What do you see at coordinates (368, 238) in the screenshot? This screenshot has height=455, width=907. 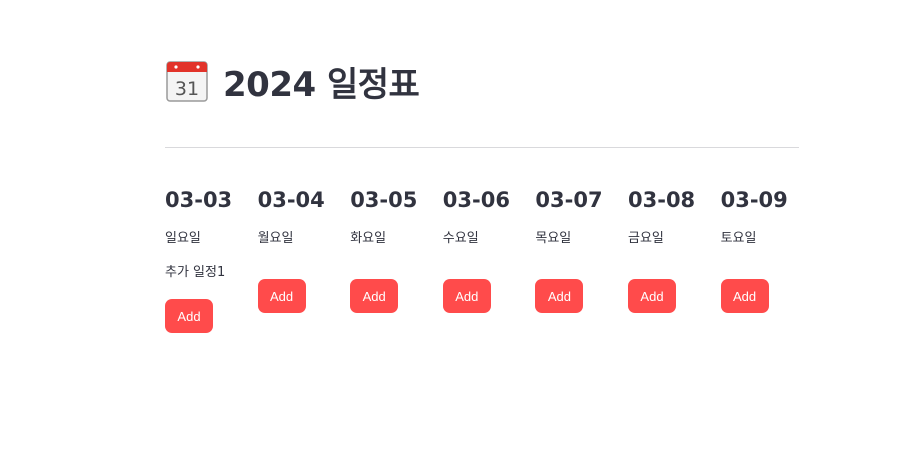 I see `day-weekday: 화요일` at bounding box center [368, 238].